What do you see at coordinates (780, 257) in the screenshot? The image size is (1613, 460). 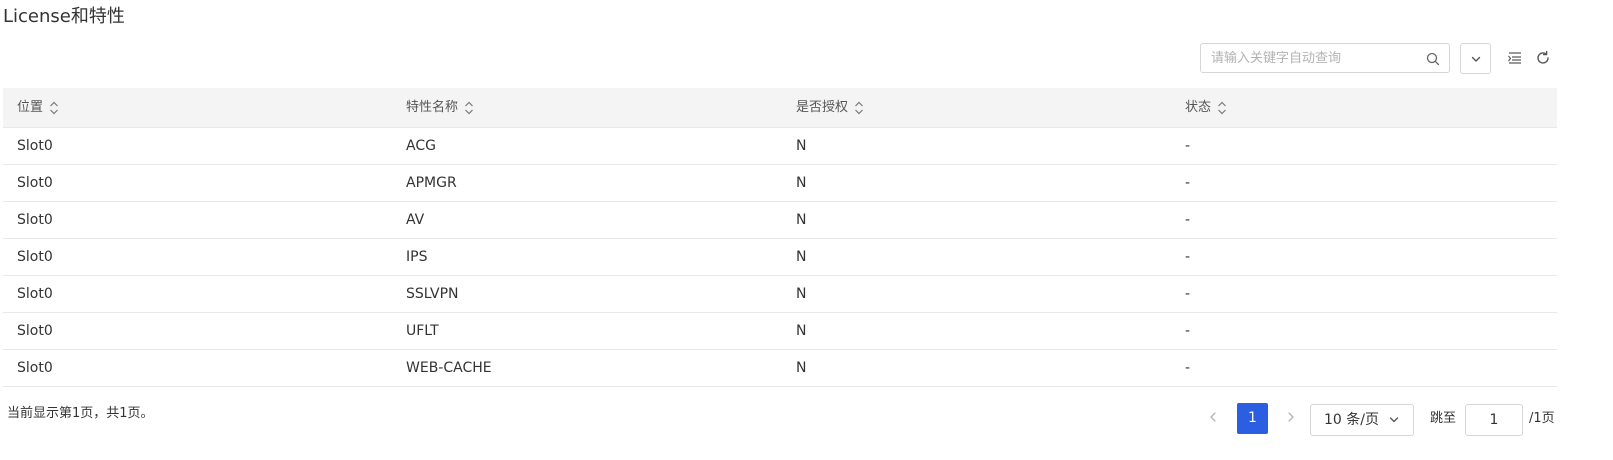 I see `table-row: Slot0 IPS N -` at bounding box center [780, 257].